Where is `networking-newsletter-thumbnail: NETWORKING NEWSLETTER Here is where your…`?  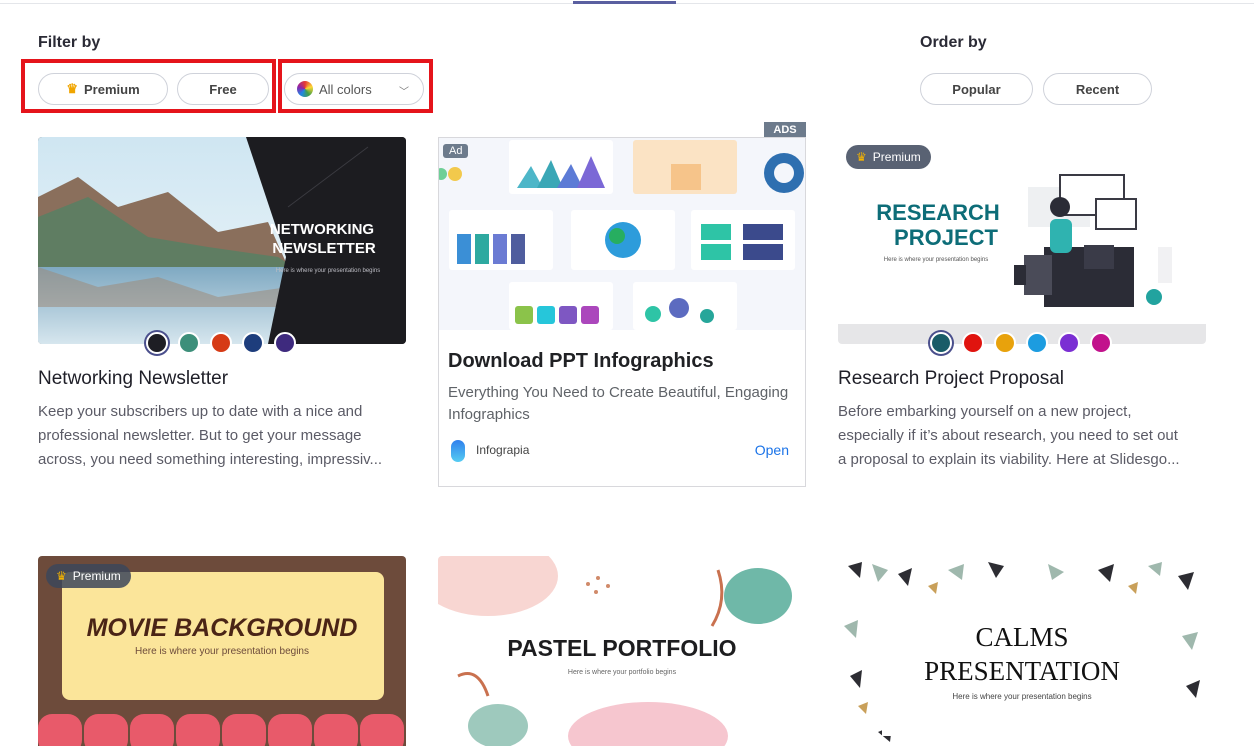
networking-newsletter-thumbnail: NETWORKING NEWSLETTER Here is where your… is located at coordinates (222, 240).